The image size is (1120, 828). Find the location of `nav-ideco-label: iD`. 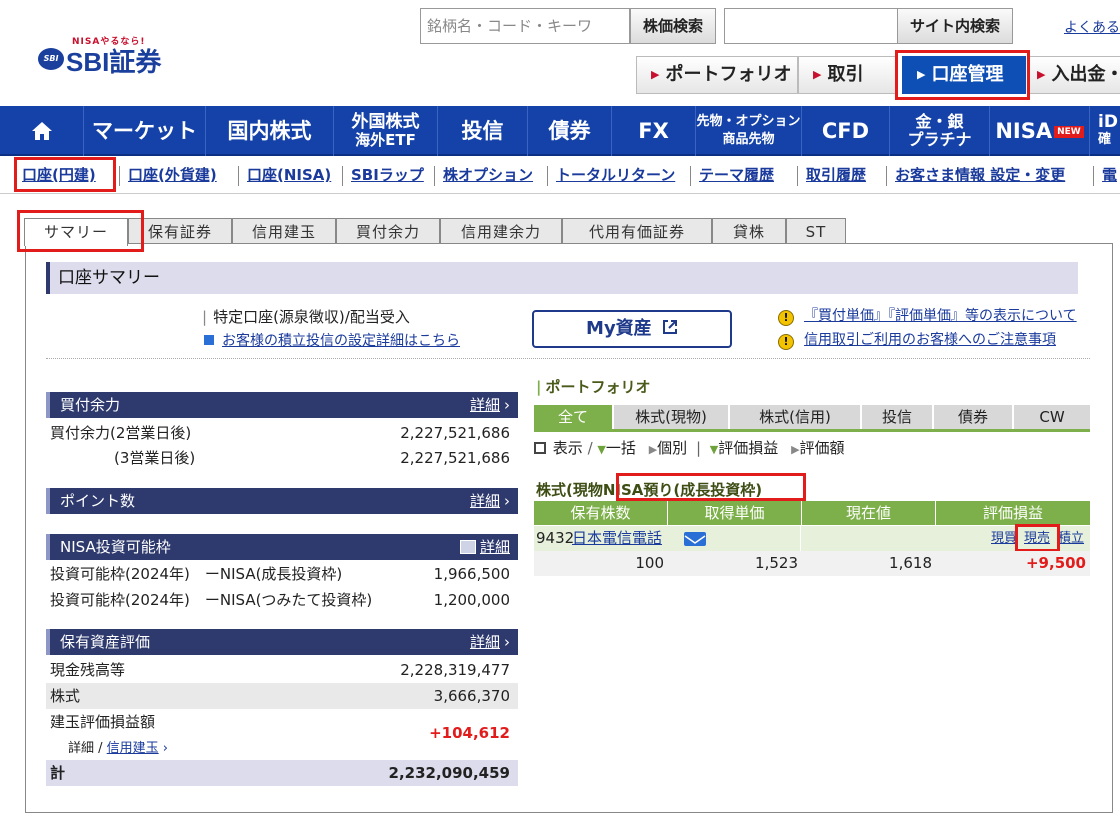

nav-ideco-label: iD is located at coordinates (1108, 122).